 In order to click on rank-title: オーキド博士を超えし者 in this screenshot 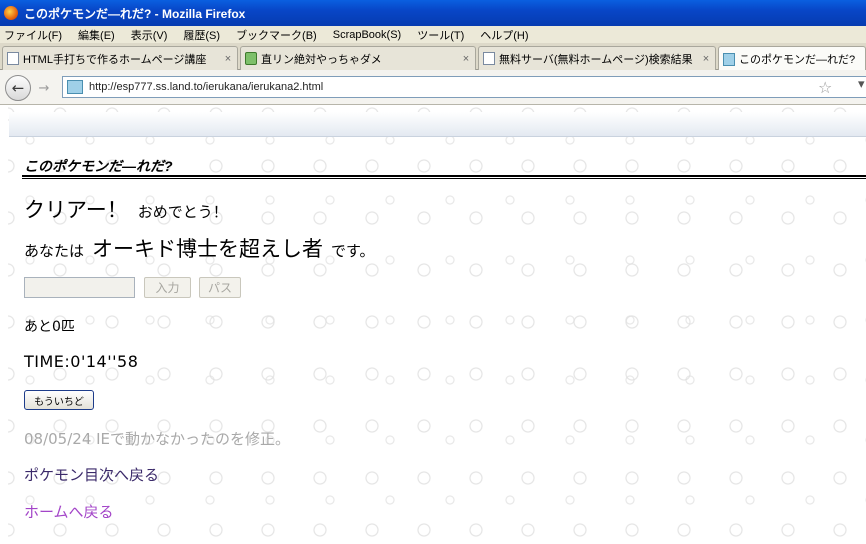, I will do `click(208, 249)`.